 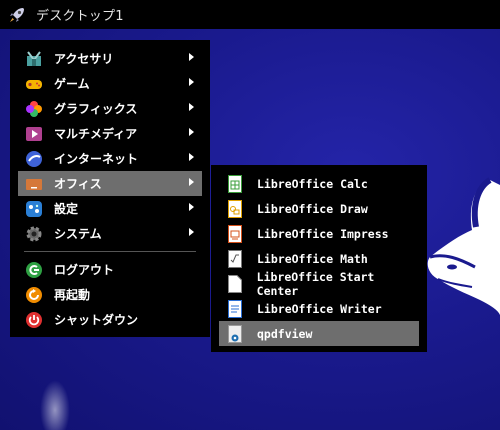 What do you see at coordinates (84, 270) in the screenshot?
I see `menu-item-label: ログアウト` at bounding box center [84, 270].